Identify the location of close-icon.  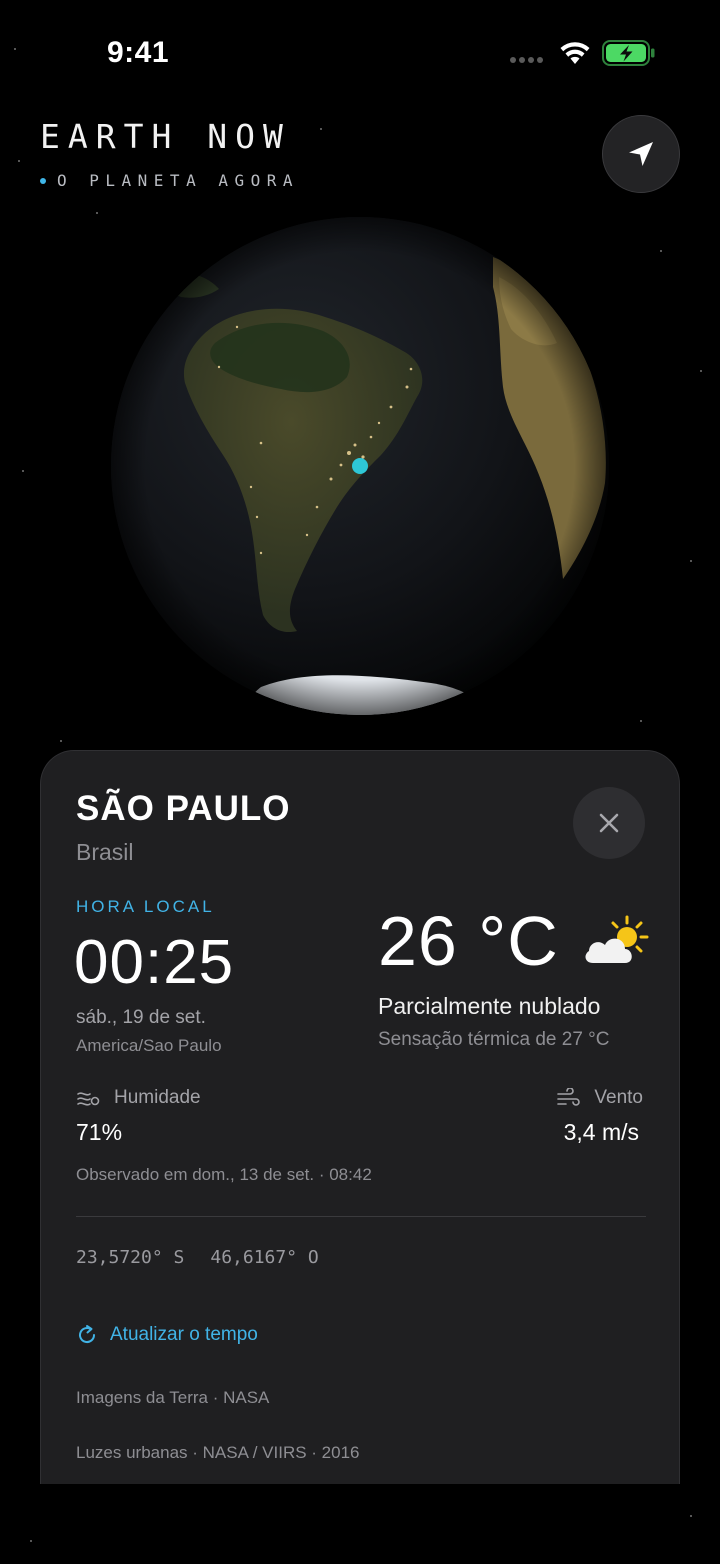
(609, 823).